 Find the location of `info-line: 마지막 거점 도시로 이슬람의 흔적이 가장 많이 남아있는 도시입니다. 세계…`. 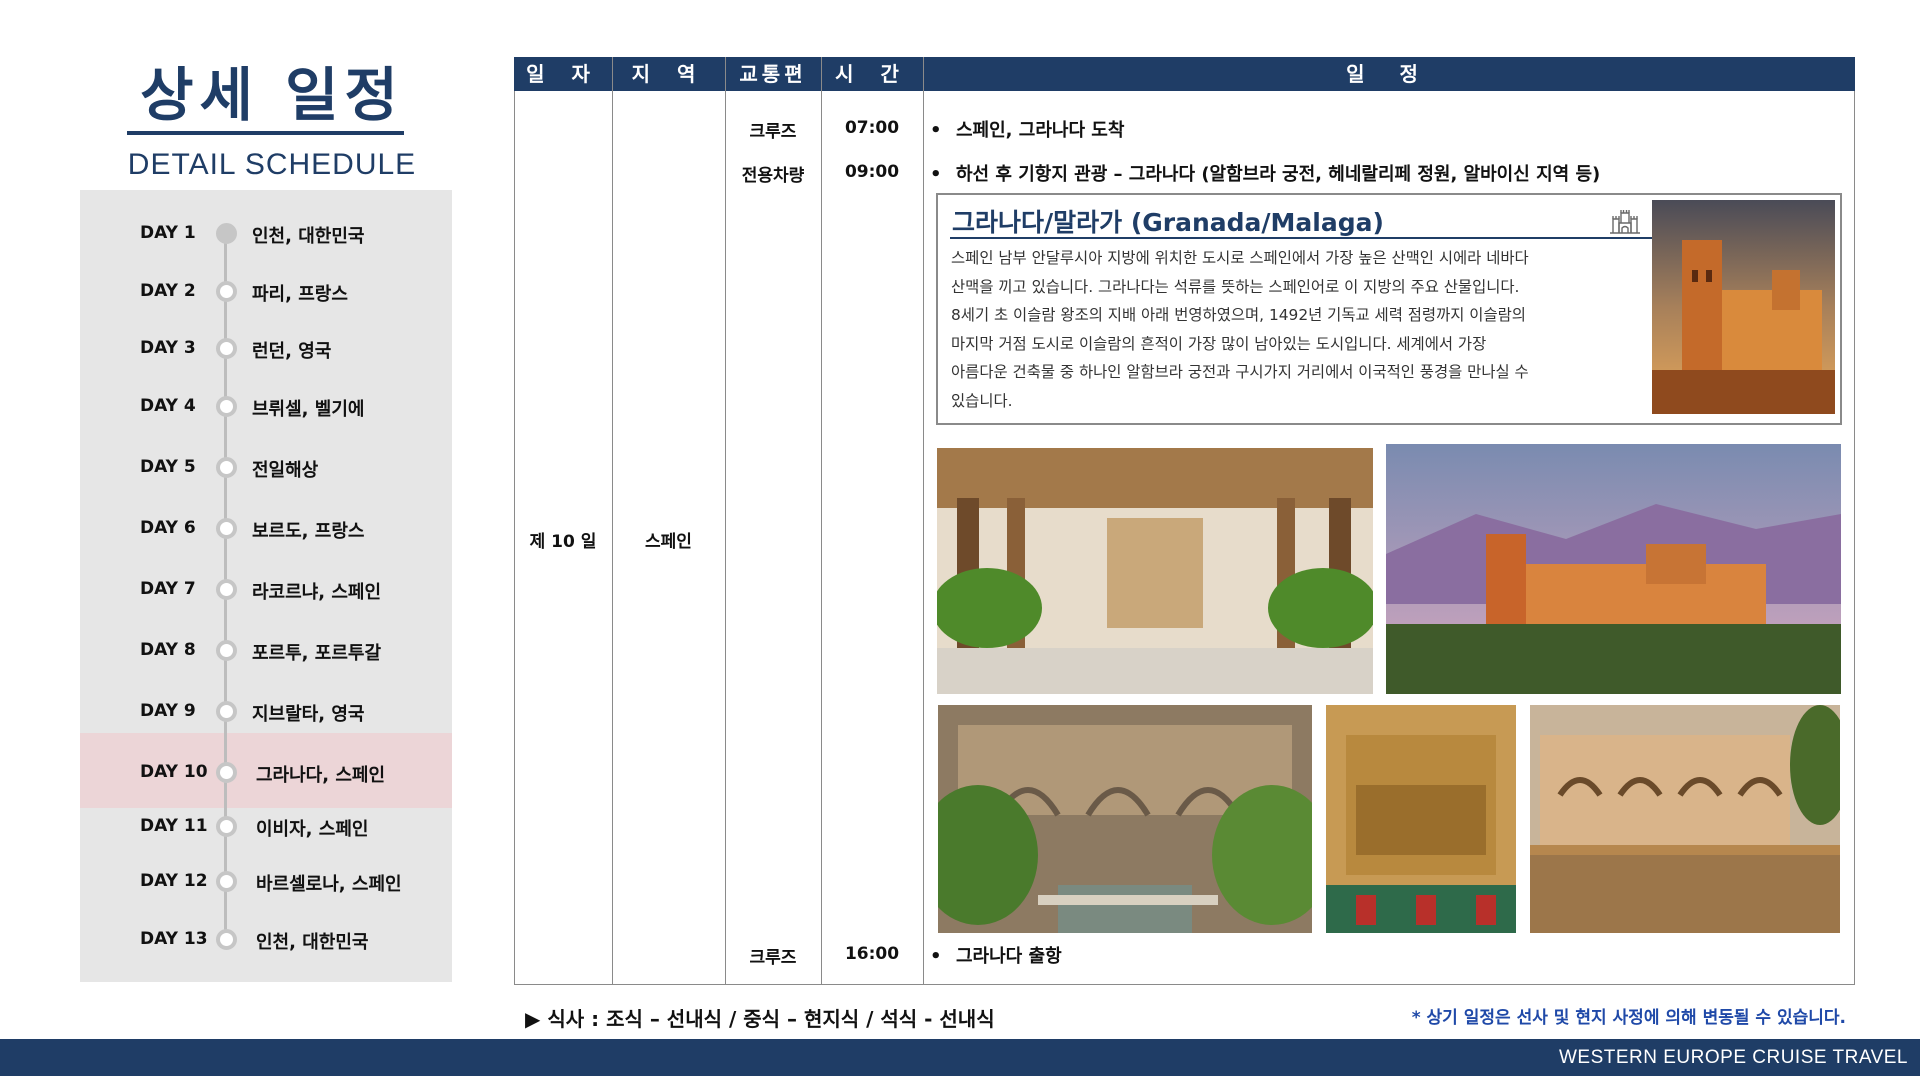

info-line: 마지막 거점 도시로 이슬람의 흔적이 가장 많이 남아있는 도시입니다. 세계… is located at coordinates (1219, 343).